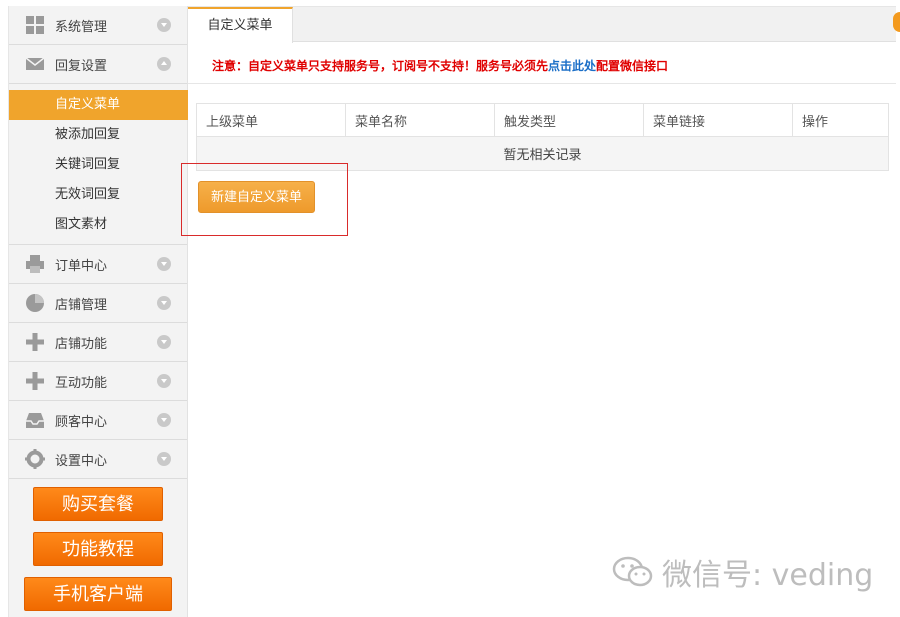 The height and width of the screenshot is (617, 900). Describe the element at coordinates (542, 24) in the screenshot. I see `tab-bar: 自定义菜单` at that location.